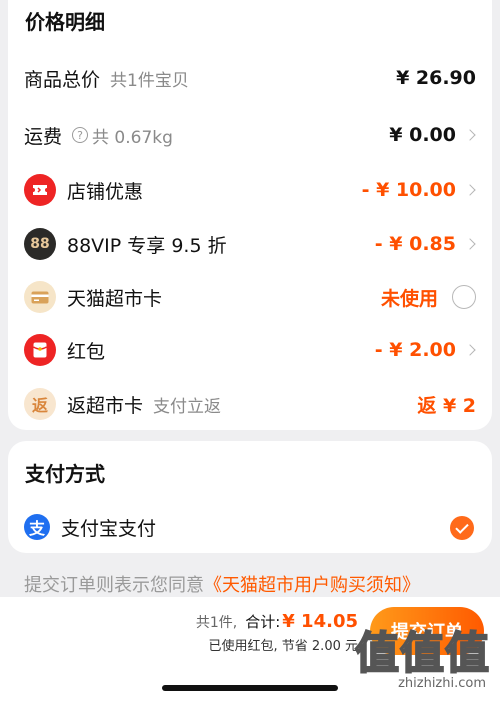 This screenshot has height=701, width=500. Describe the element at coordinates (422, 135) in the screenshot. I see `shipping-value: ¥ 0.00` at that location.